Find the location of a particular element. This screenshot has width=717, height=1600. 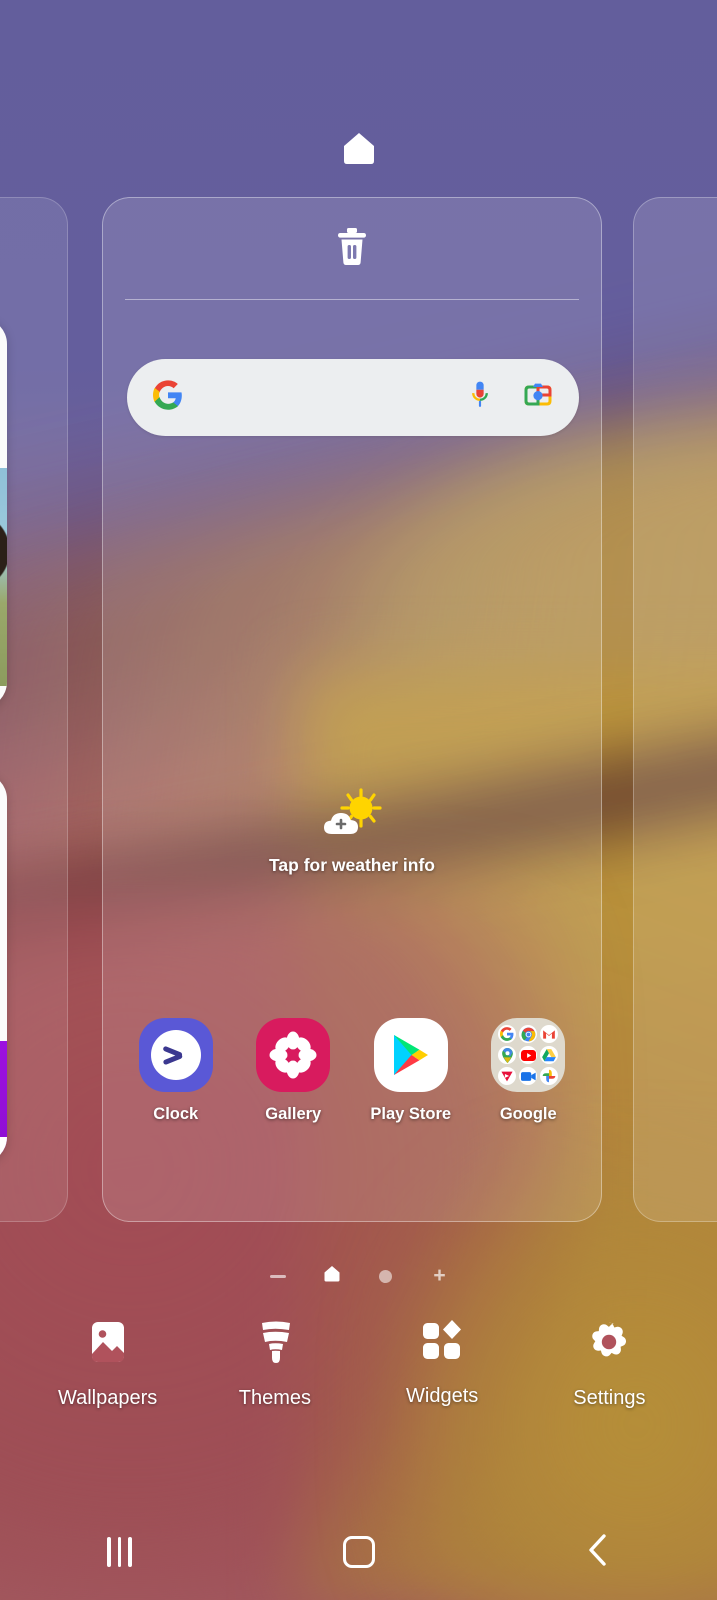

app-item-clock: Clock is located at coordinates (176, 1071).